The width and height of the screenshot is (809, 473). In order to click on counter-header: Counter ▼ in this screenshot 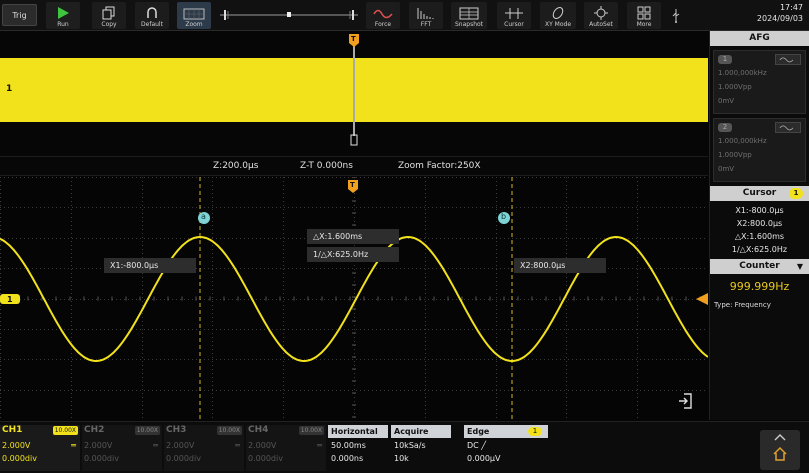, I will do `click(759, 266)`.